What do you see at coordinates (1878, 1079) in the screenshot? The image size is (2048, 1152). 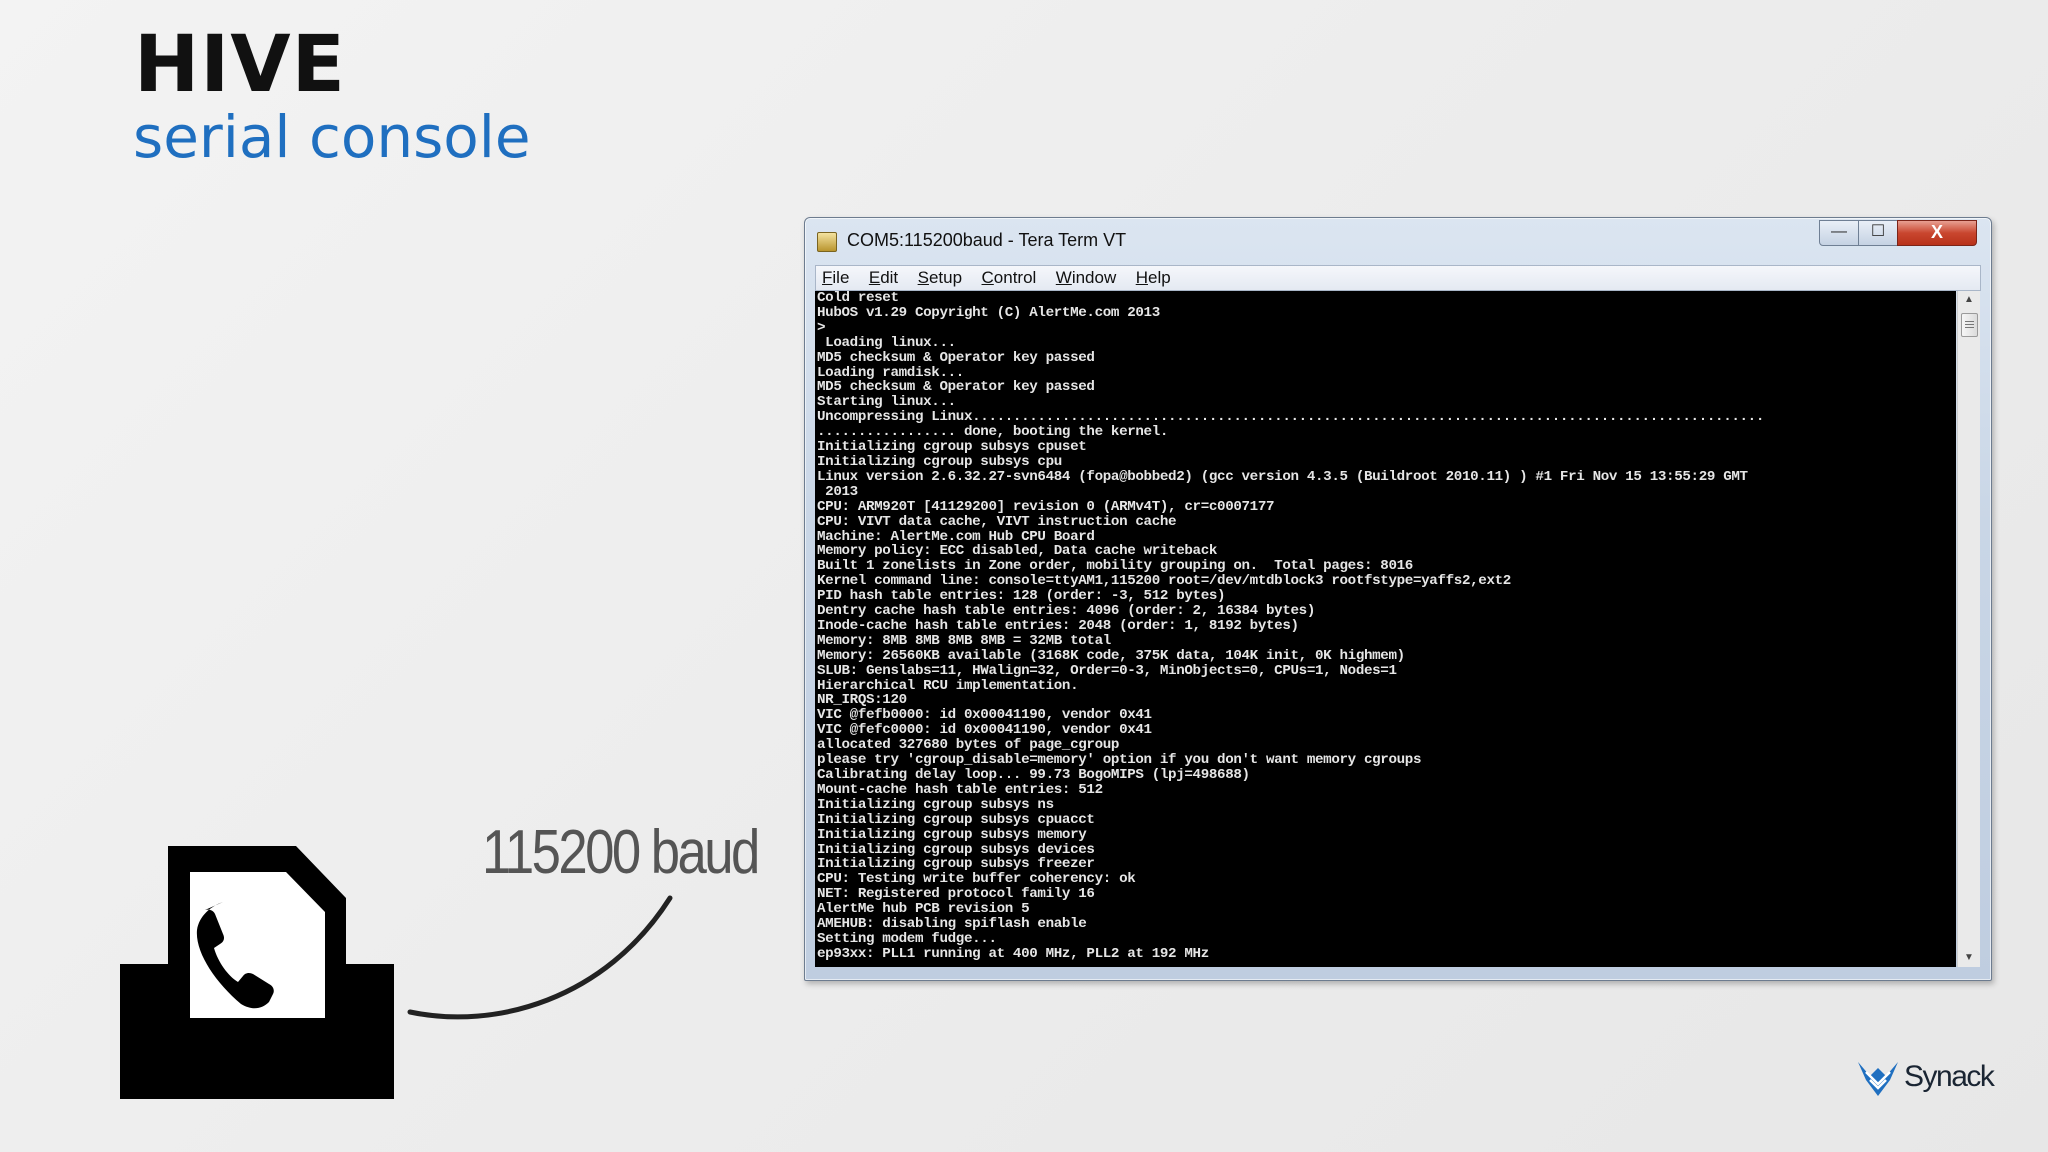 I see `synack-logo-icon` at bounding box center [1878, 1079].